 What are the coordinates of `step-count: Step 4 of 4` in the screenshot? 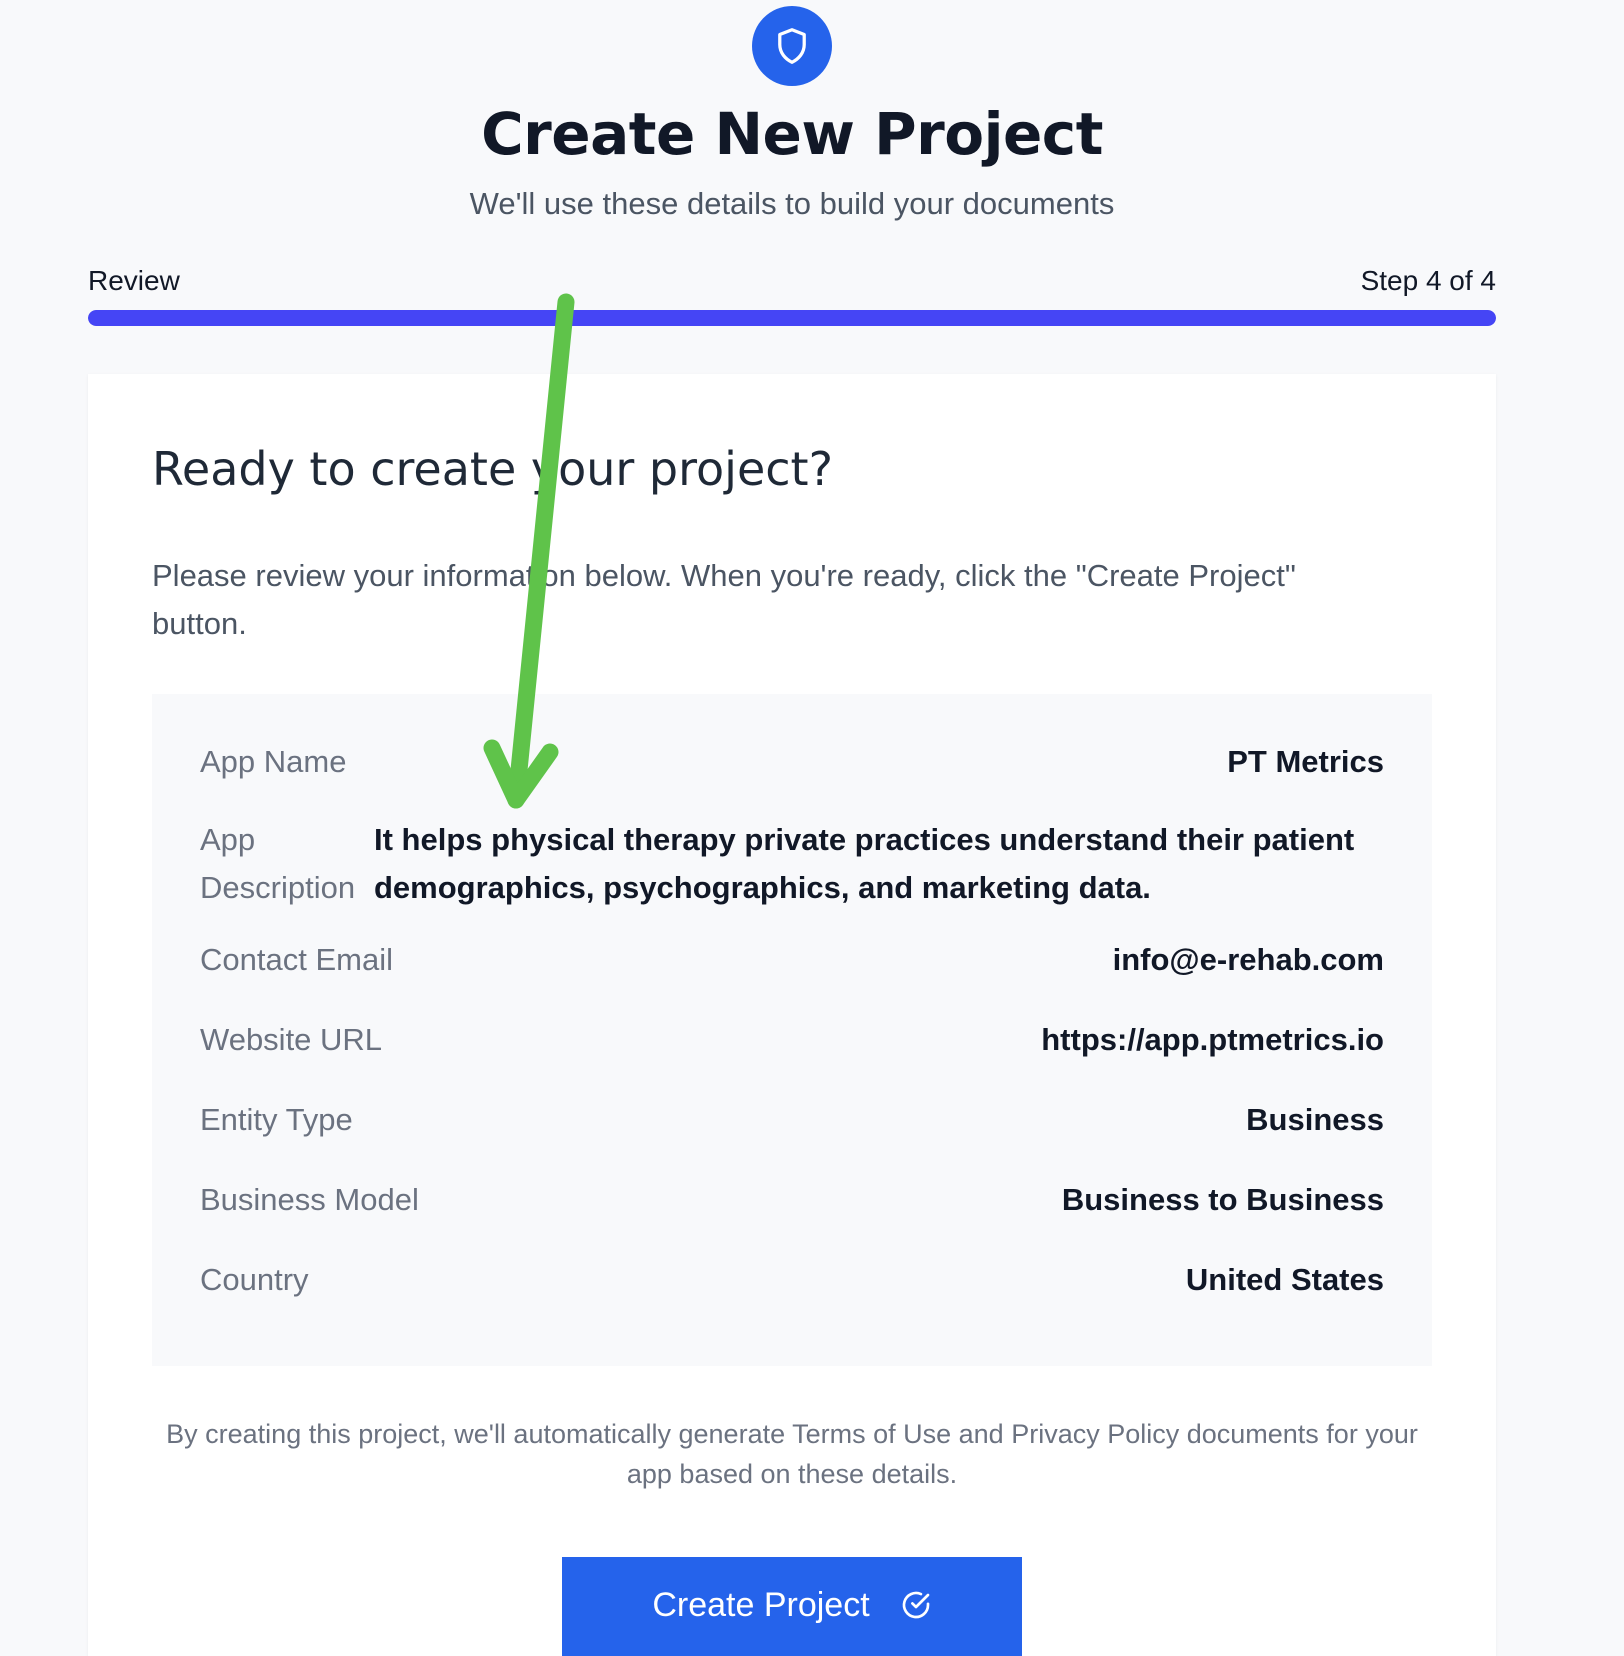 It's located at (1428, 280).